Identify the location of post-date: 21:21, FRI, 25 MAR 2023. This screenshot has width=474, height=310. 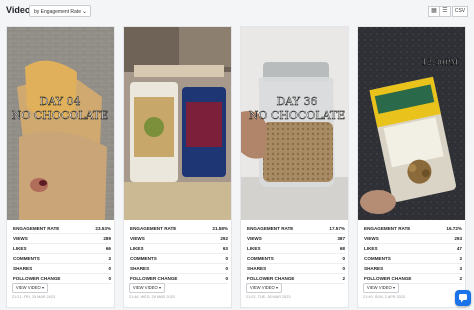
(34, 297).